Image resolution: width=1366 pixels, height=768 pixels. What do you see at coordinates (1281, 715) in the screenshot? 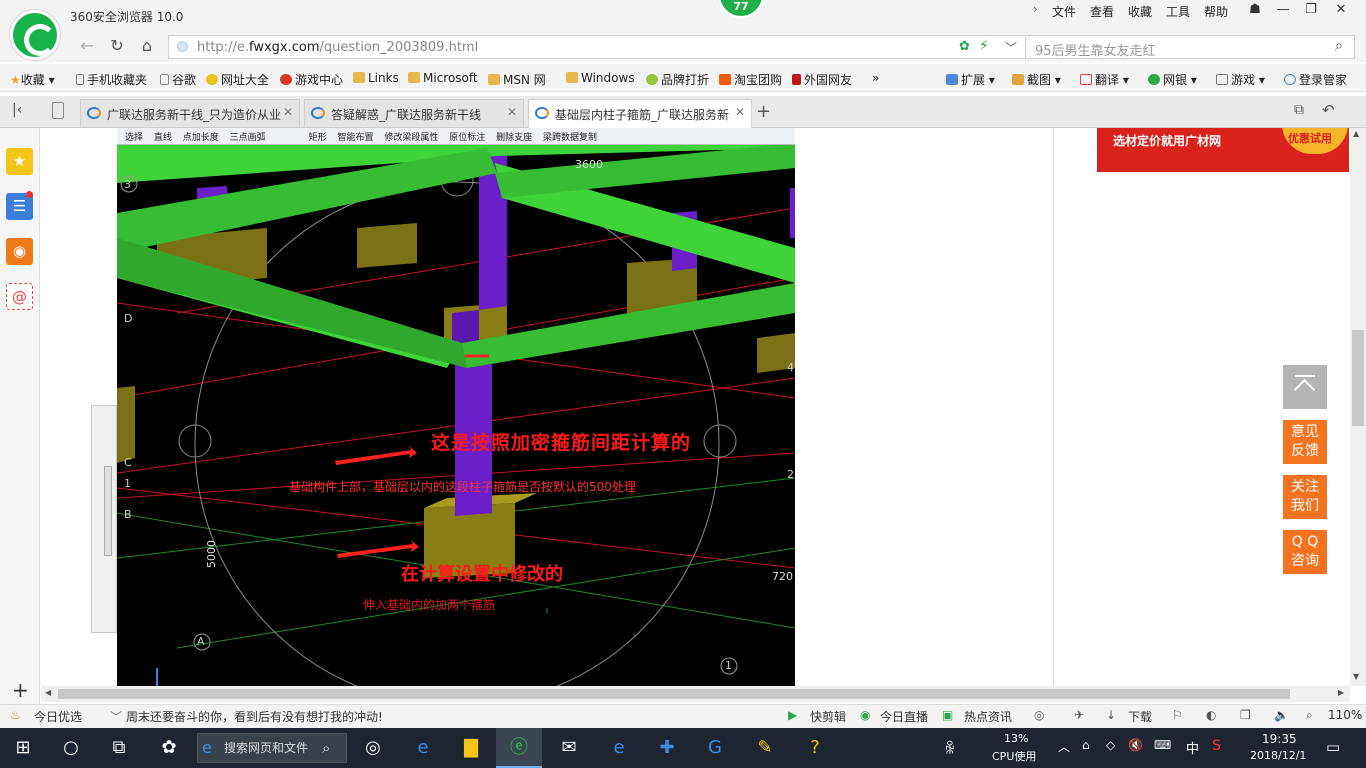
I see `sound-icon: 🔈` at bounding box center [1281, 715].